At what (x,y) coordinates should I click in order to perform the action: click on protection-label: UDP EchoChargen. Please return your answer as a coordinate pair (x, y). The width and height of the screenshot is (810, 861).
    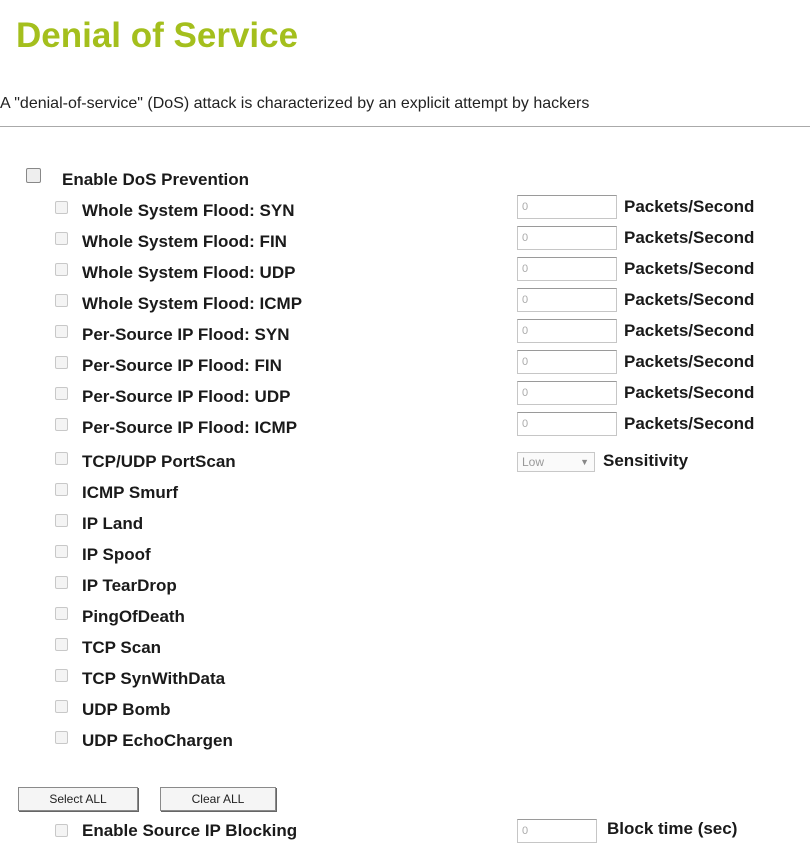
    Looking at the image, I should click on (157, 740).